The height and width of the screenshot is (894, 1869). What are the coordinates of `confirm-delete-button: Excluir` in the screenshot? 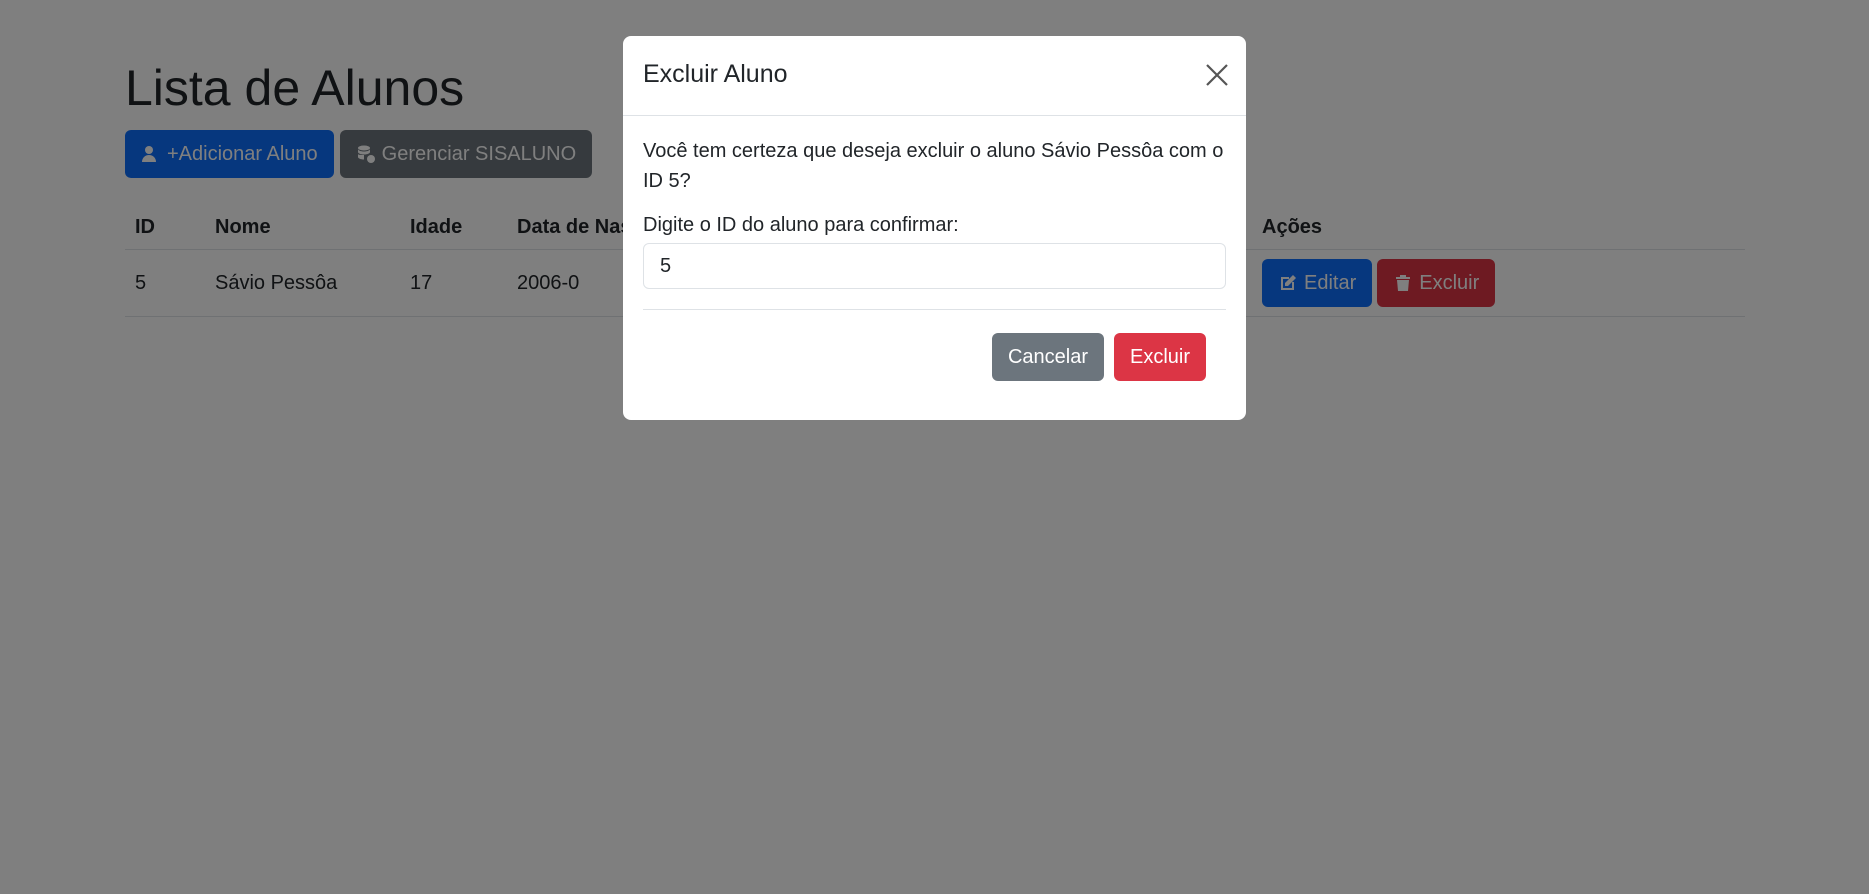 It's located at (1159, 357).